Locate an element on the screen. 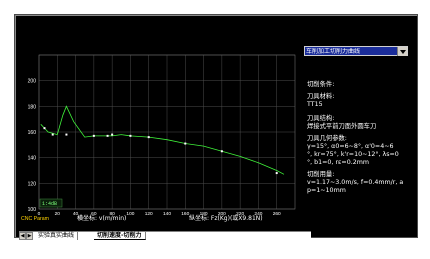  tool-material-label: 刀具材料: is located at coordinates (321, 96).